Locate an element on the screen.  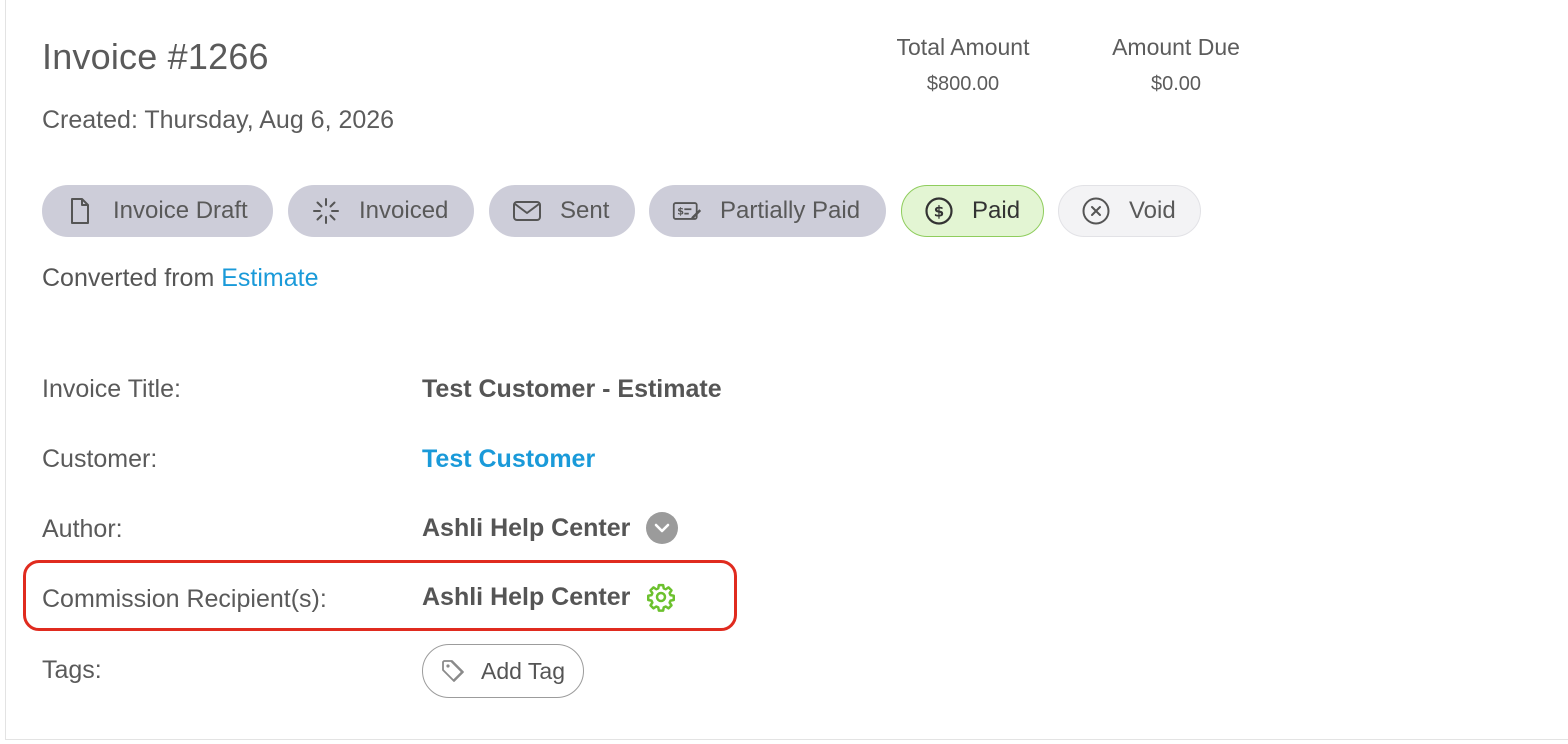
x-circle-icon is located at coordinates (1096, 211).